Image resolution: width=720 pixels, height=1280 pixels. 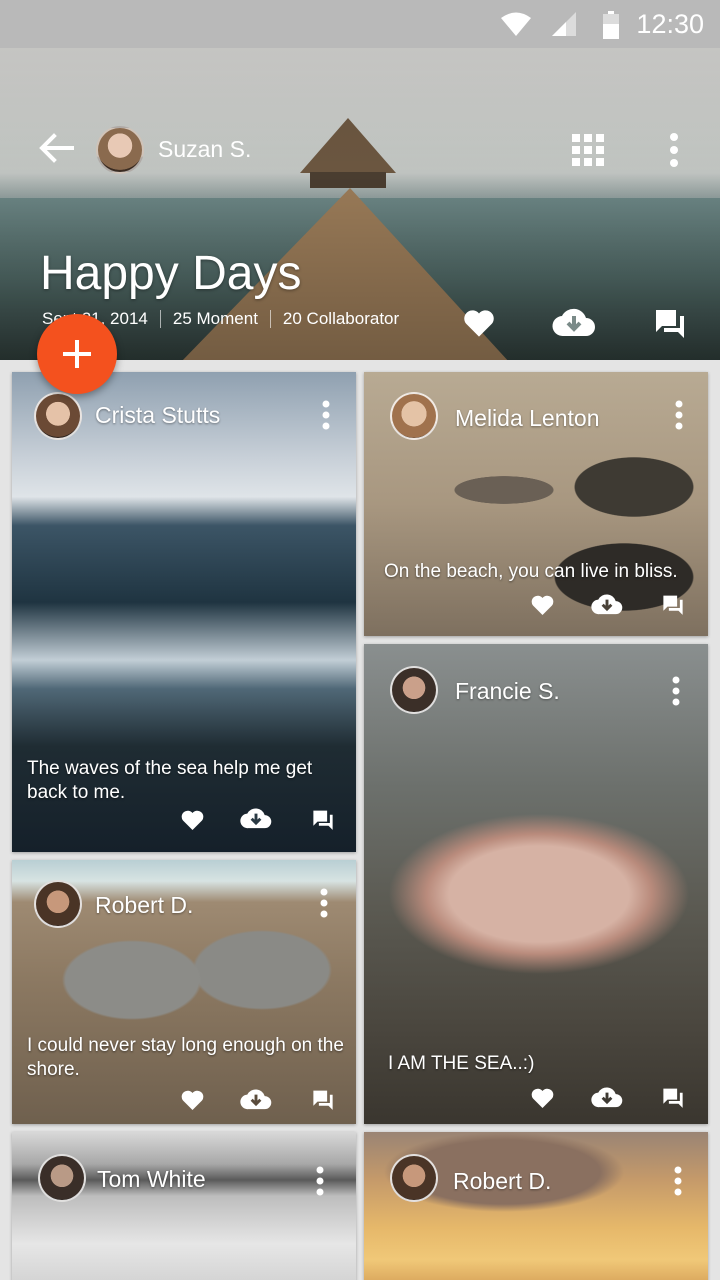 What do you see at coordinates (588, 150) in the screenshot?
I see `grid-icon` at bounding box center [588, 150].